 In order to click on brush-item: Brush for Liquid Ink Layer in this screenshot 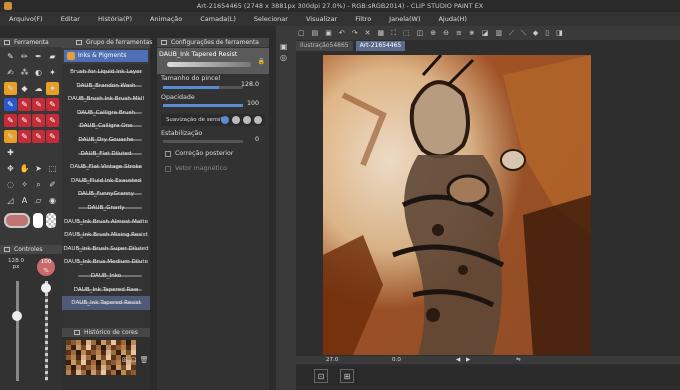, I will do `click(106, 72)`.